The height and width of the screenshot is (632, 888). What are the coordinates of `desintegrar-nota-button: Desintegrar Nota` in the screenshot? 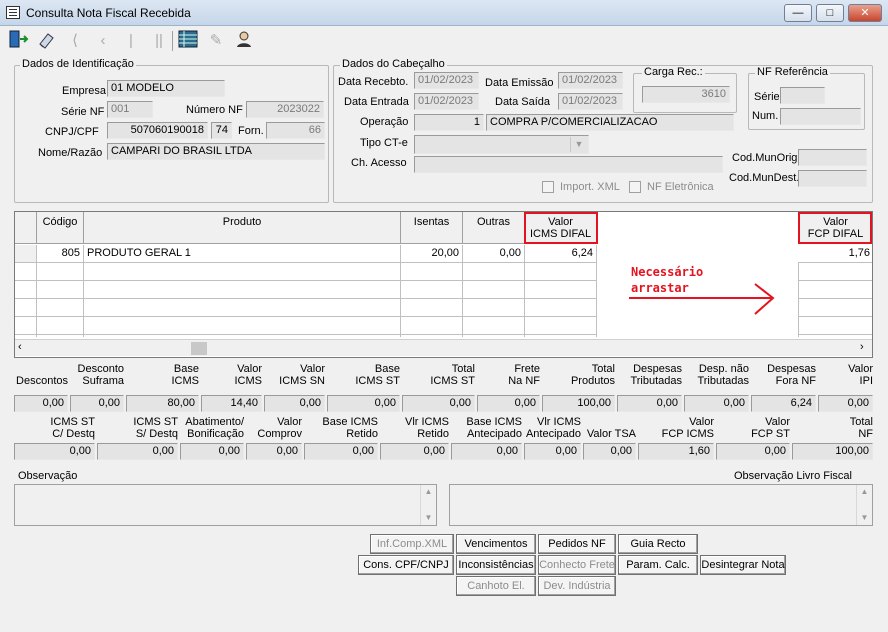 It's located at (743, 565).